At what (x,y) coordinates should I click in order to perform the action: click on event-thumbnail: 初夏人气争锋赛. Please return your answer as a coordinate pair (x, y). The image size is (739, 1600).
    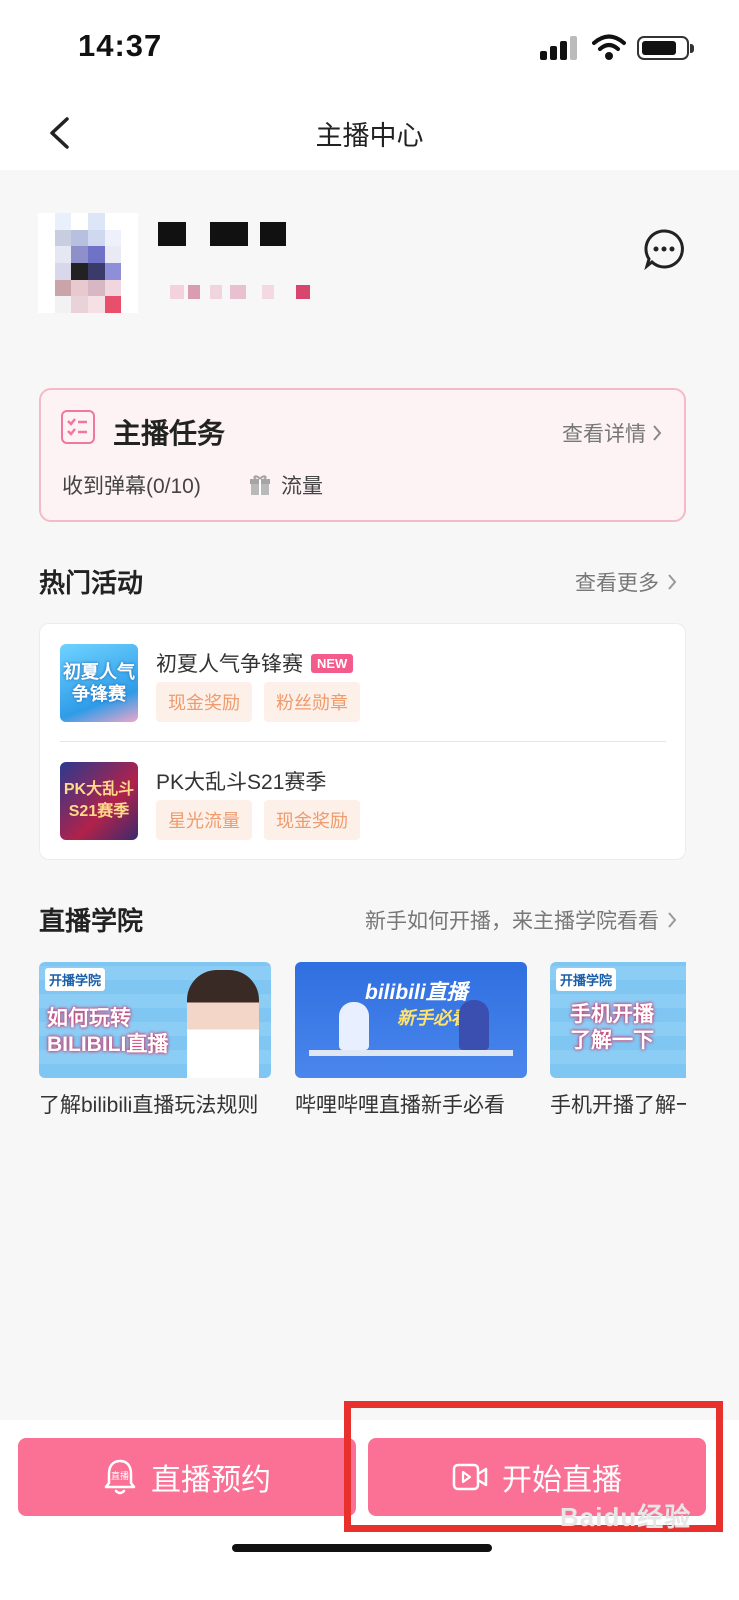
    Looking at the image, I should click on (99, 683).